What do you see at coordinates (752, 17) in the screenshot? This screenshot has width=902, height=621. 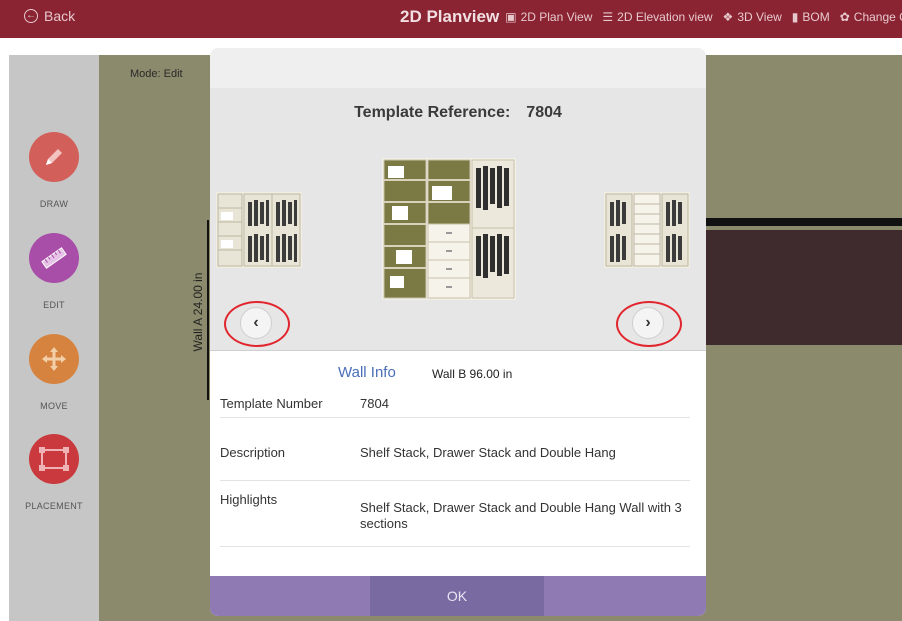 I see `nav-3d-view: ❖ 3D View` at bounding box center [752, 17].